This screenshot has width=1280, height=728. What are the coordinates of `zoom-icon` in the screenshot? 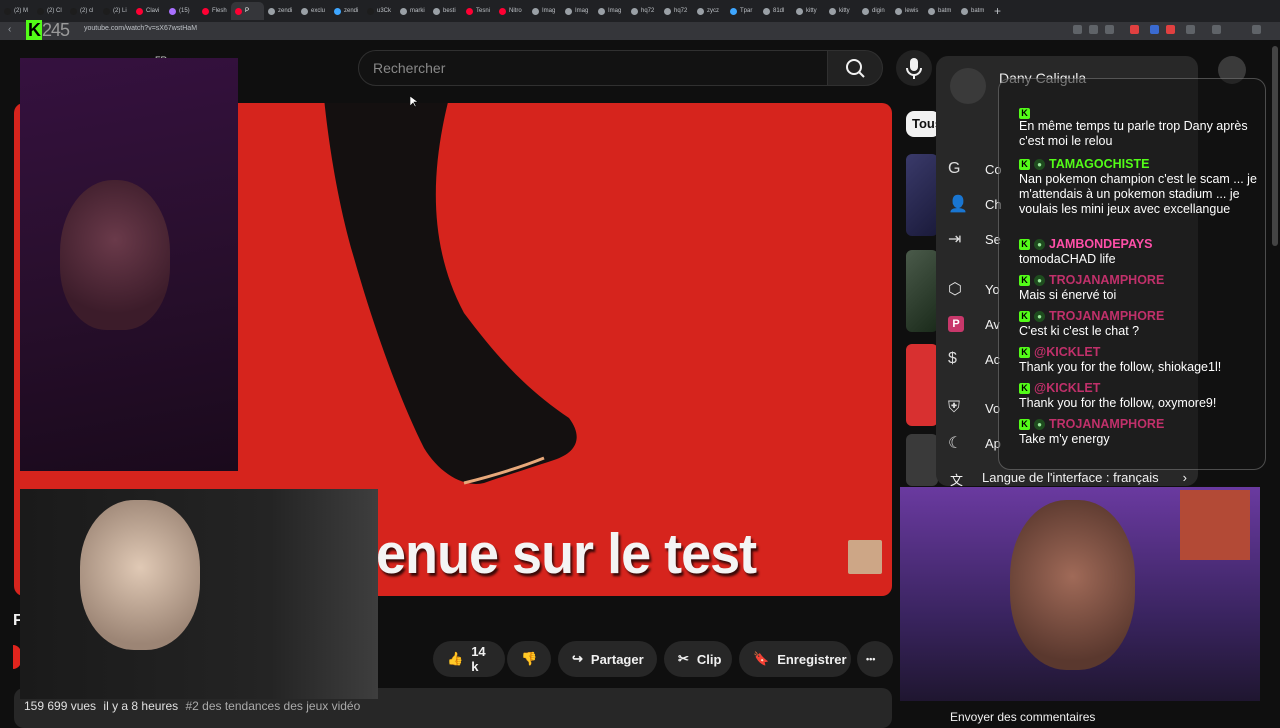 It's located at (1093, 29).